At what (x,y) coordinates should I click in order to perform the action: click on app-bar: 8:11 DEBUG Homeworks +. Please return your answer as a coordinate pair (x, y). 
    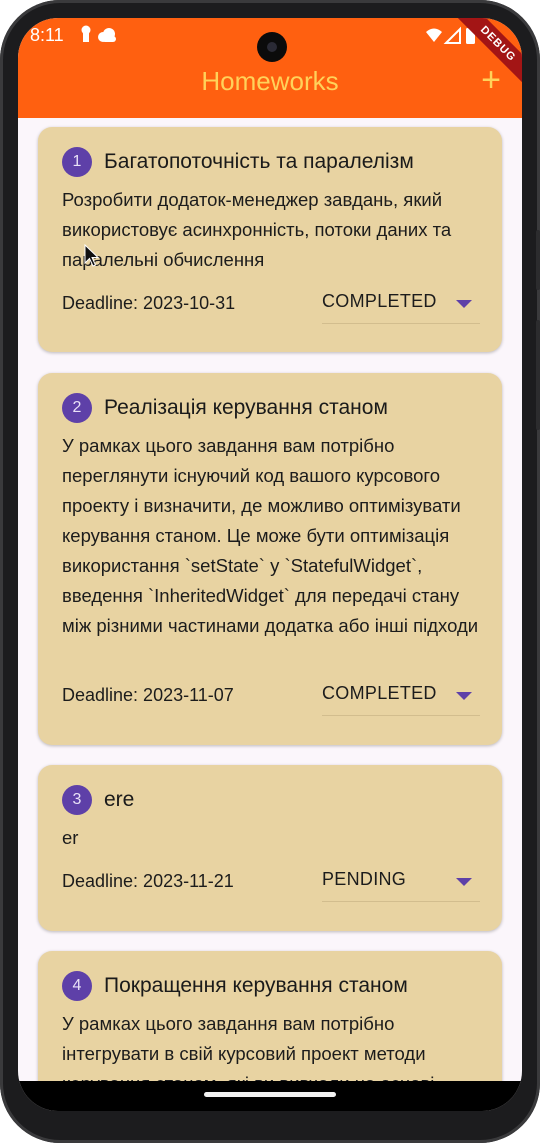
    Looking at the image, I should click on (270, 68).